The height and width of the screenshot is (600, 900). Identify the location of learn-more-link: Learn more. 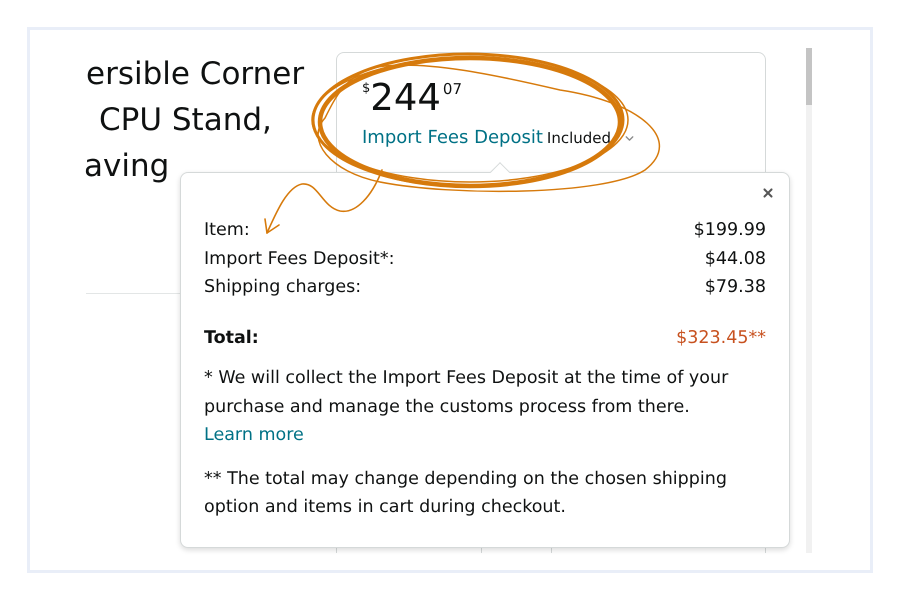
(254, 435).